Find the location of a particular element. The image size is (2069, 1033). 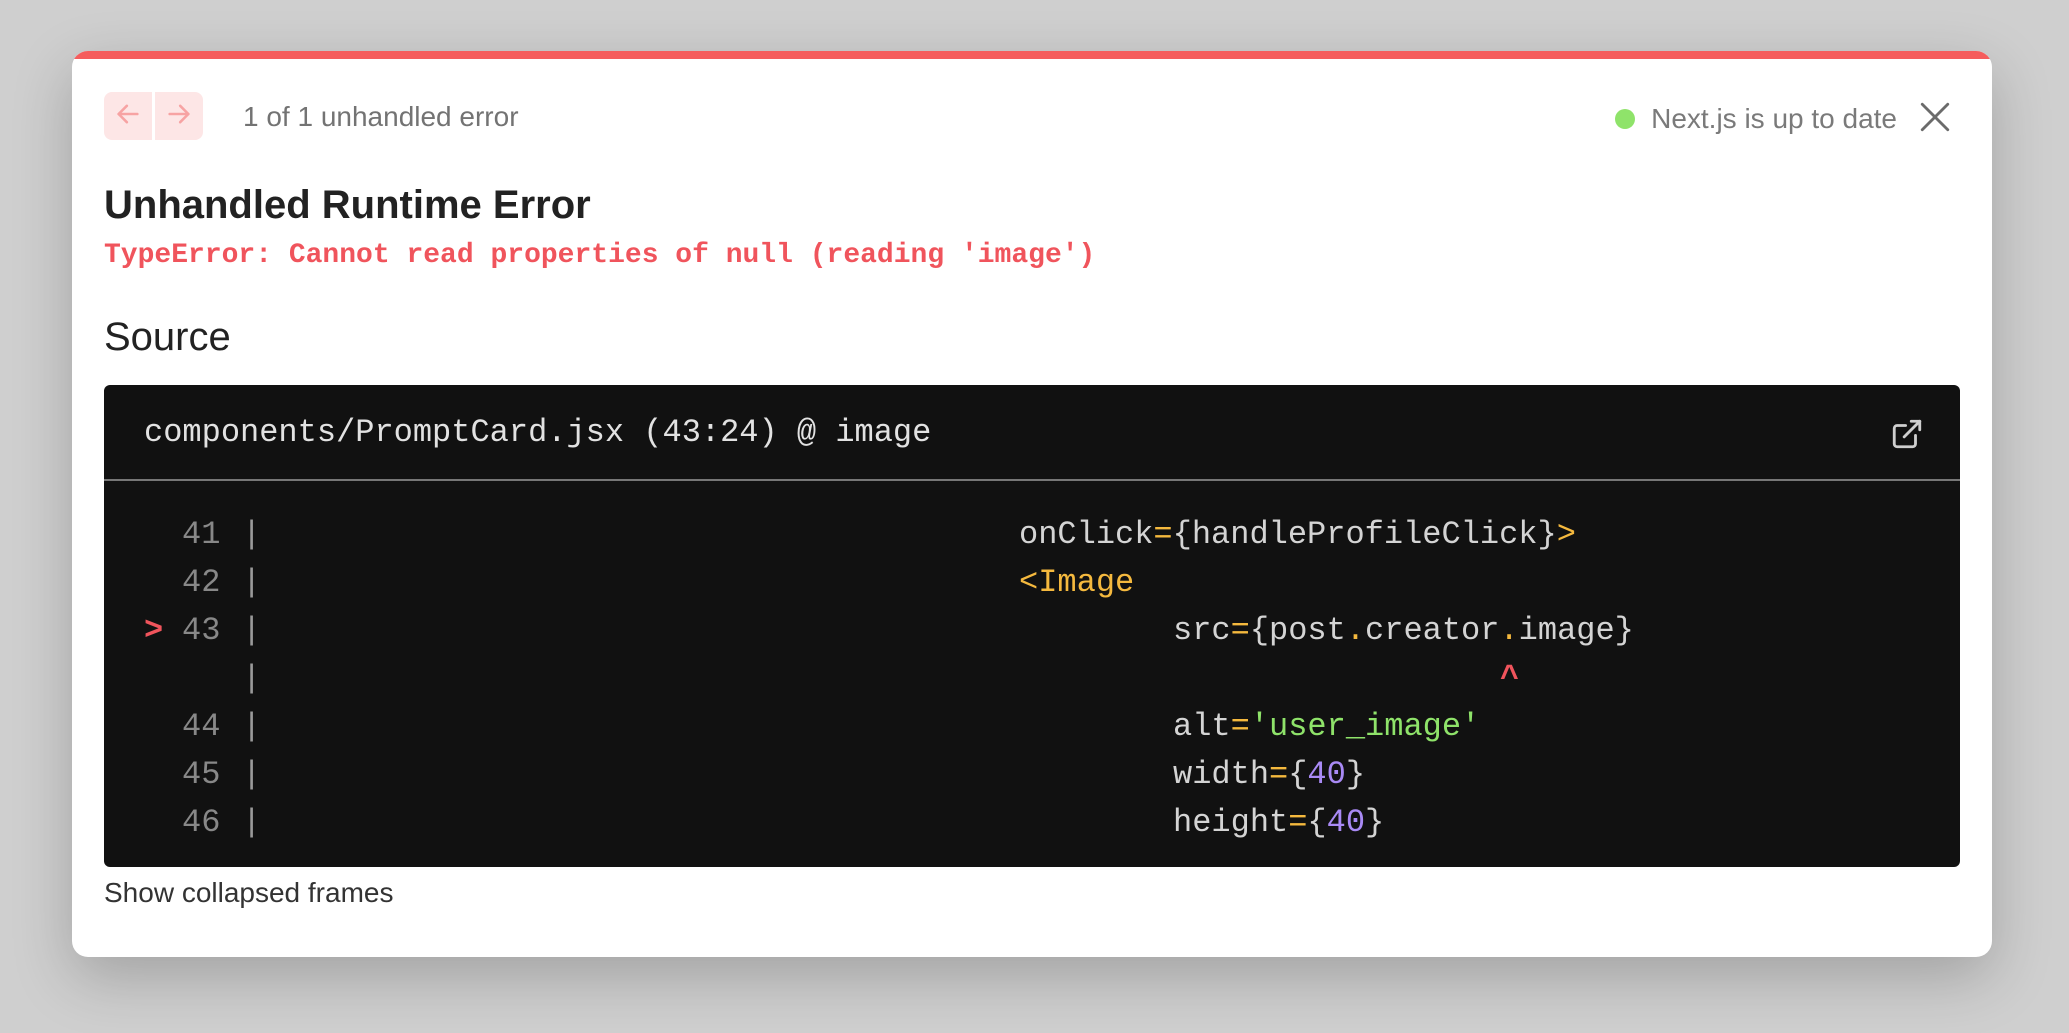

code-token: alt is located at coordinates (1202, 726).